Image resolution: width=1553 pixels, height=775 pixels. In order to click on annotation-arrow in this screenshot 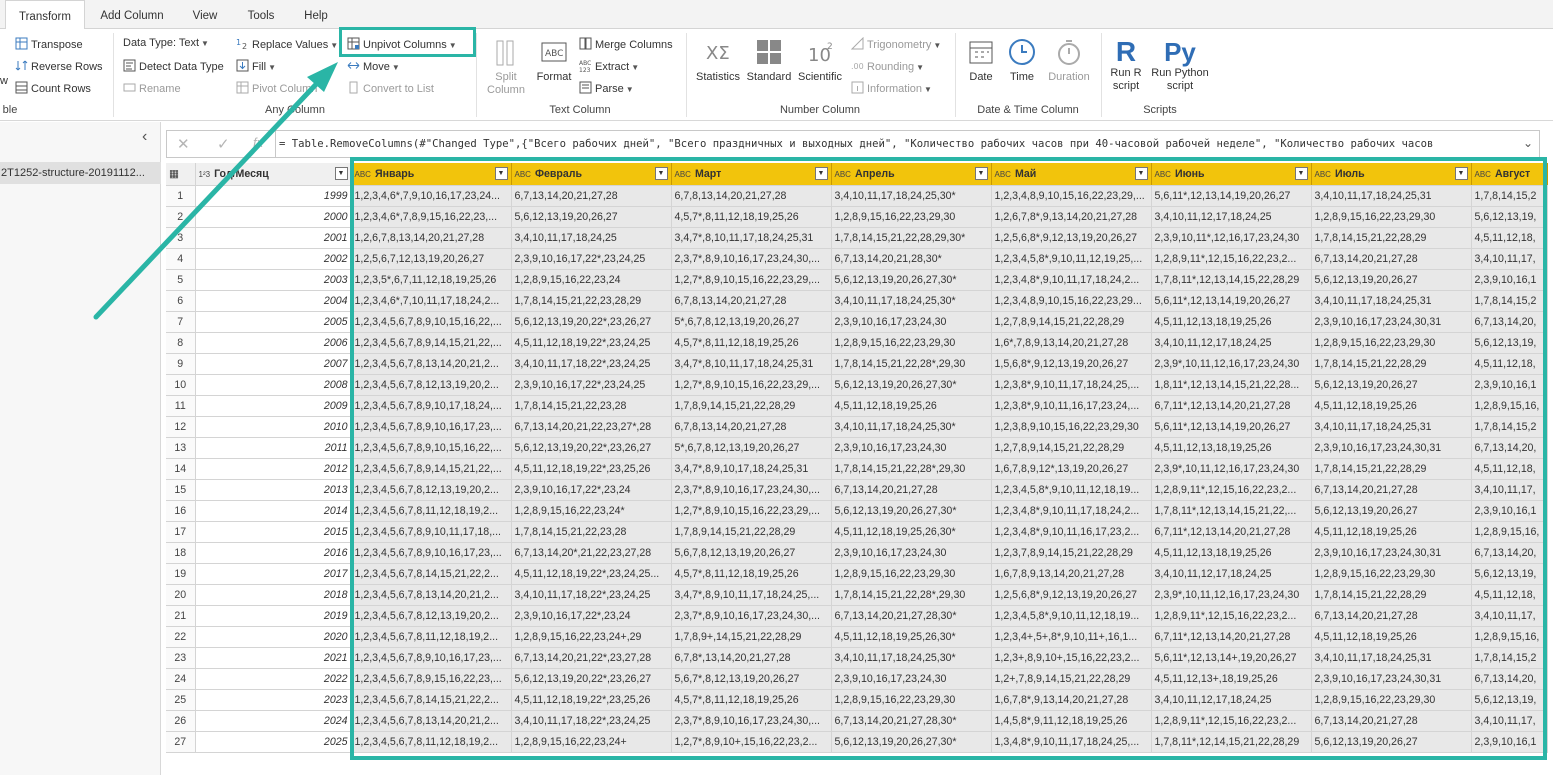, I will do `click(215, 191)`.